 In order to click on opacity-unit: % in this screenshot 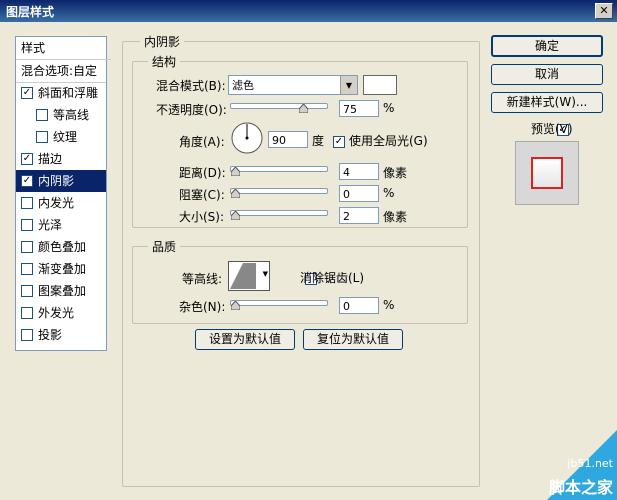, I will do `click(389, 108)`.